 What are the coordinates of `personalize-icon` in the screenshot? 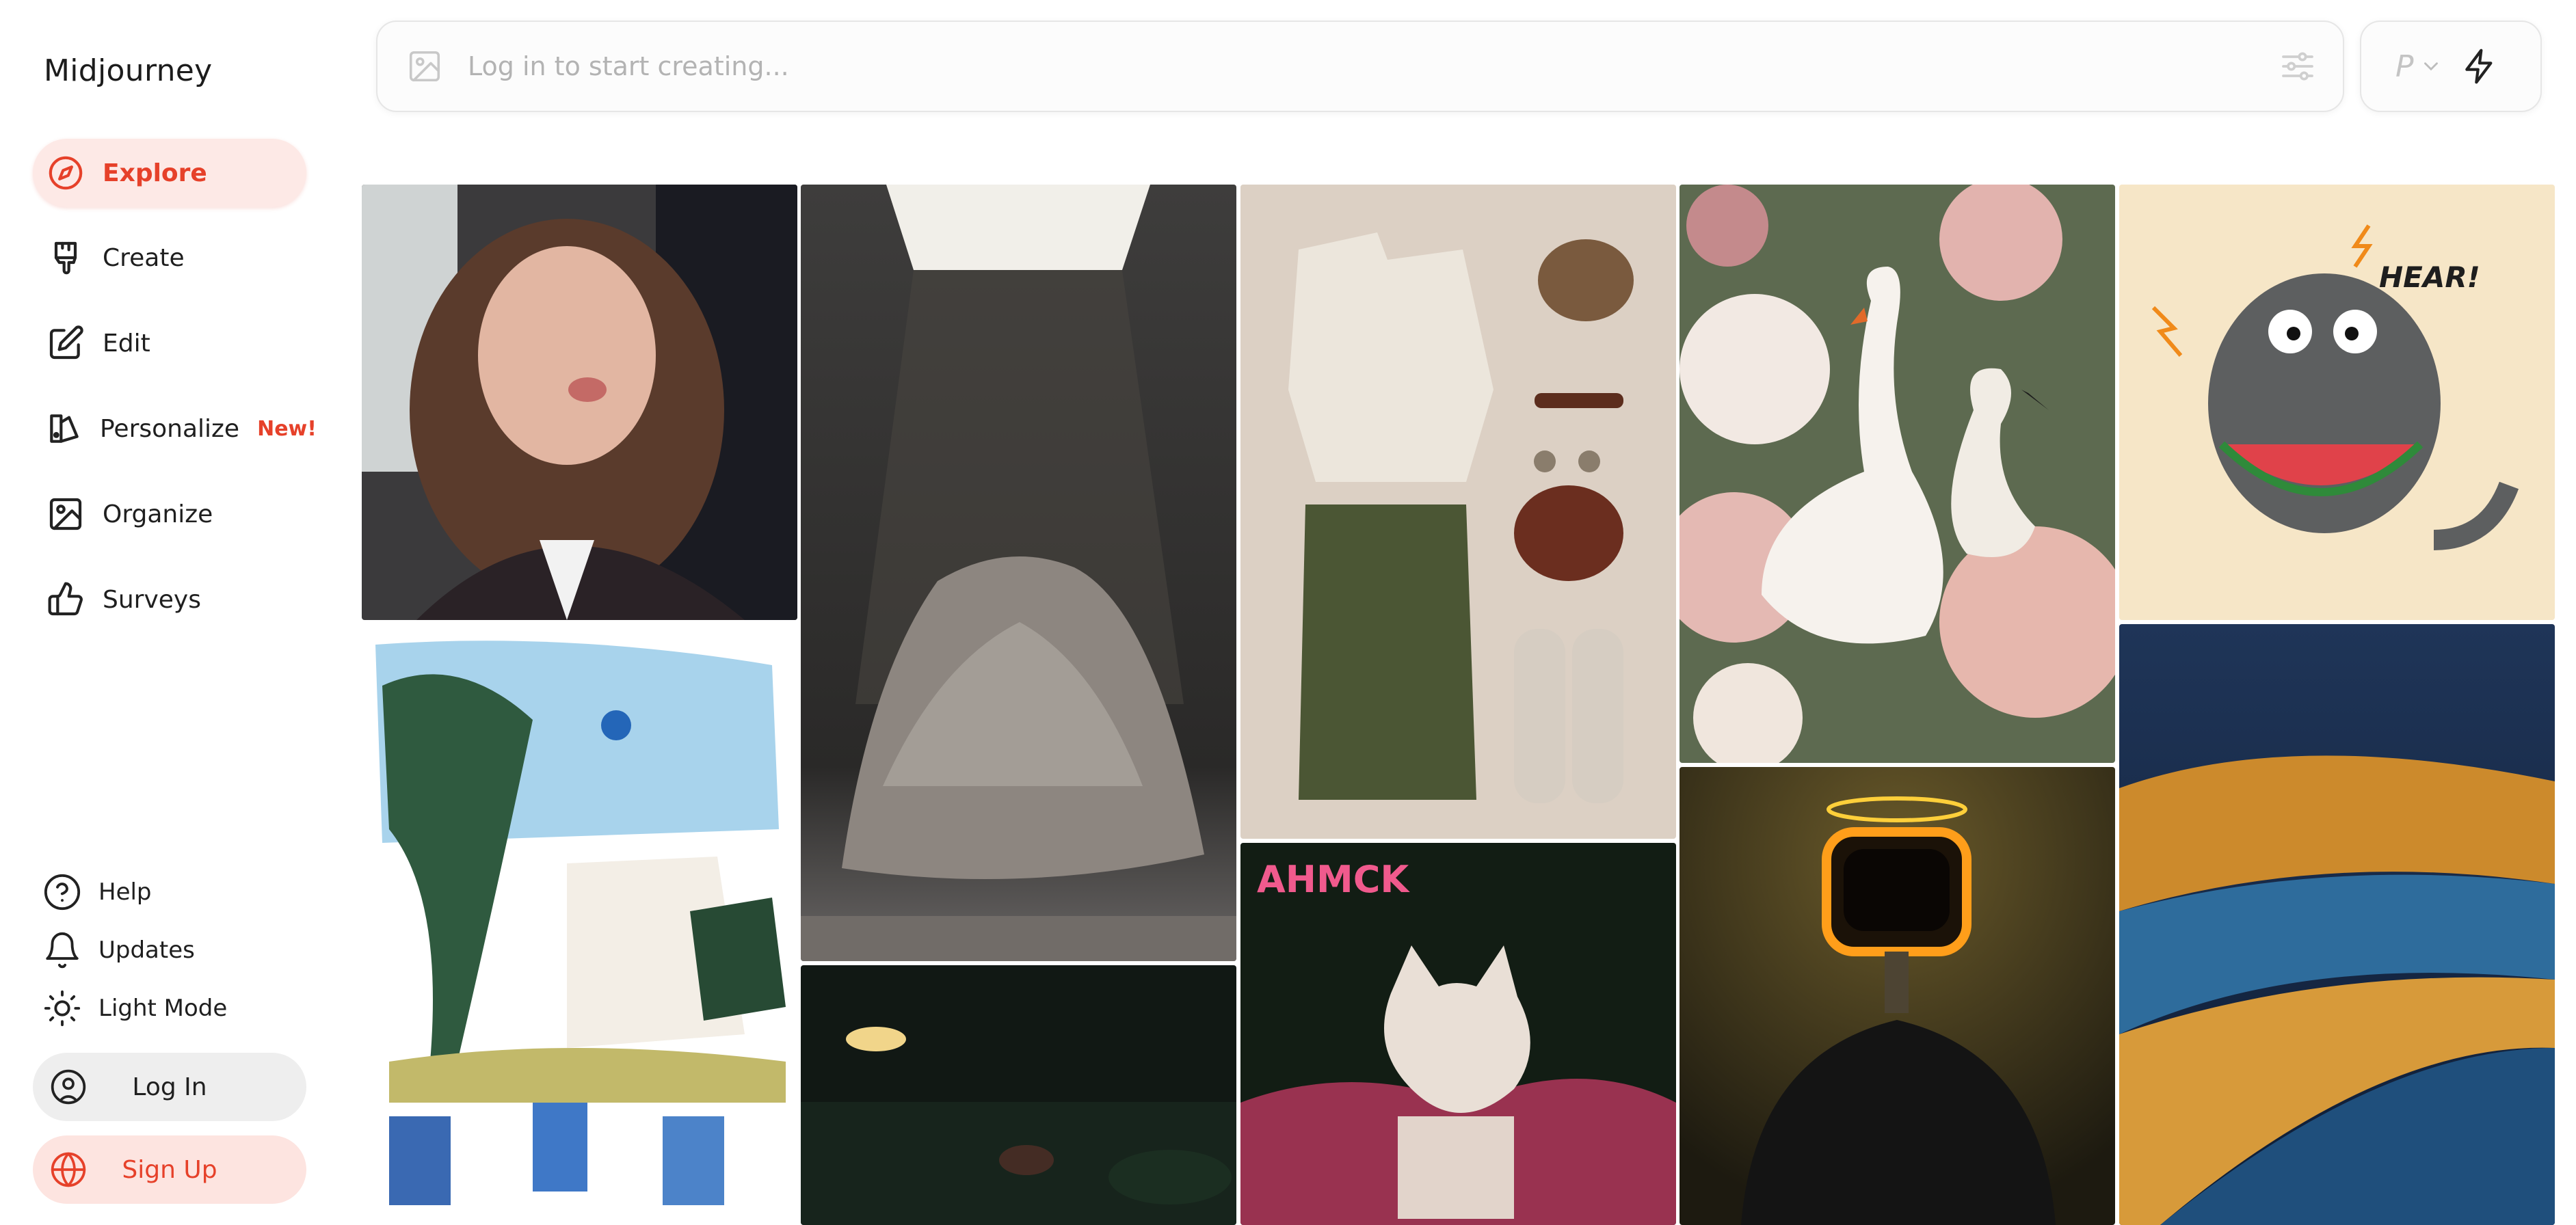 It's located at (64, 428).